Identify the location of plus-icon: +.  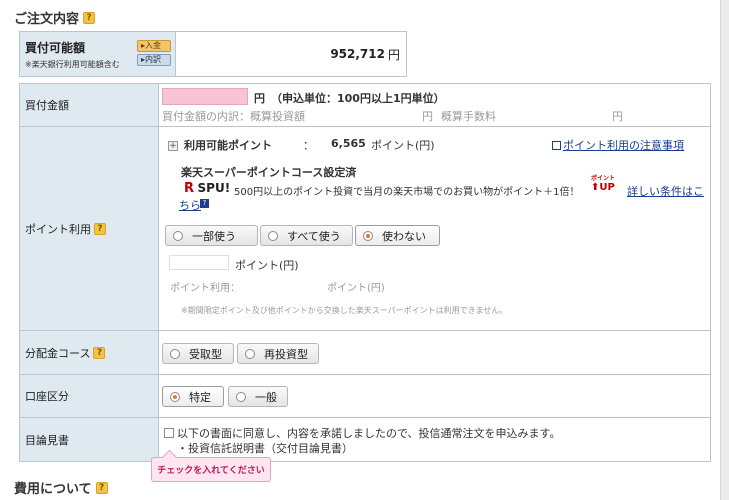
(173, 146).